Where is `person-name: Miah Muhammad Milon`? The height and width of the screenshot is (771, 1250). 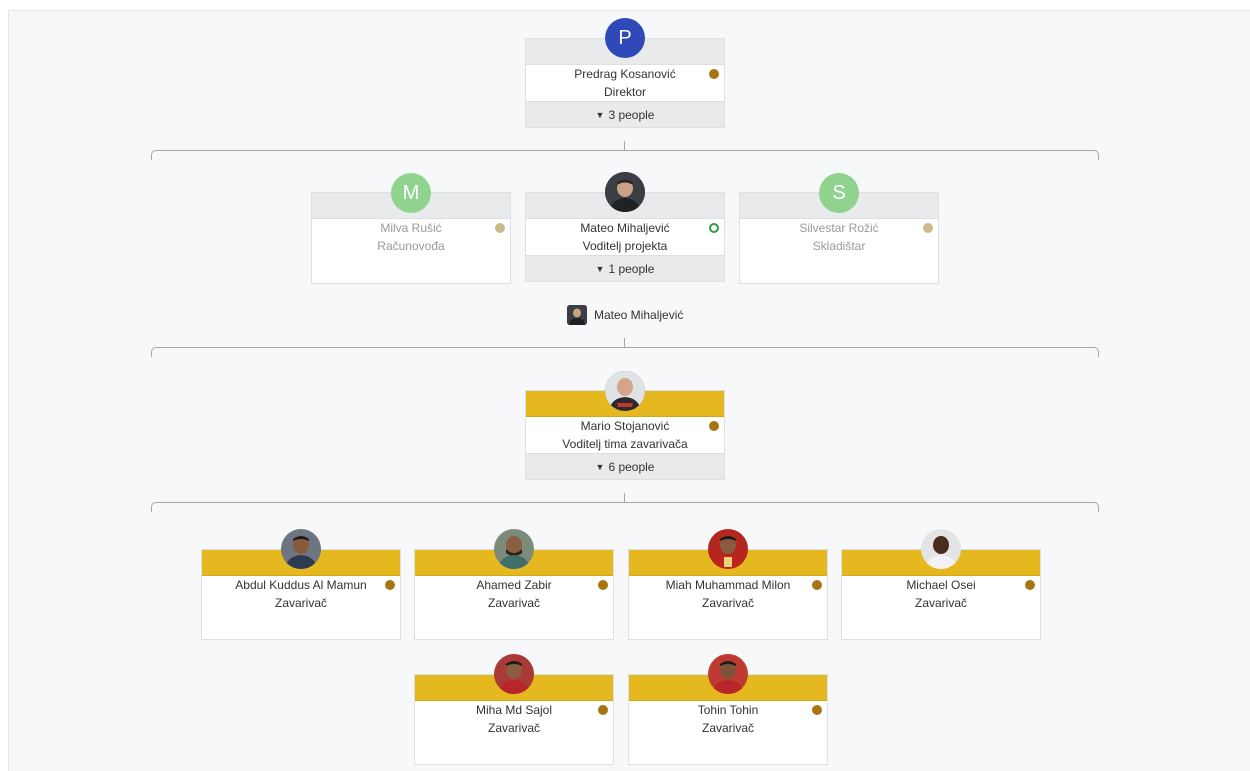 person-name: Miah Muhammad Milon is located at coordinates (728, 585).